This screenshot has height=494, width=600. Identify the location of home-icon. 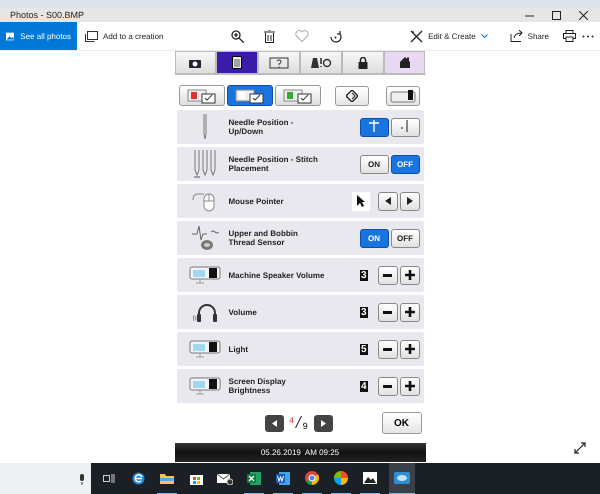
(405, 62).